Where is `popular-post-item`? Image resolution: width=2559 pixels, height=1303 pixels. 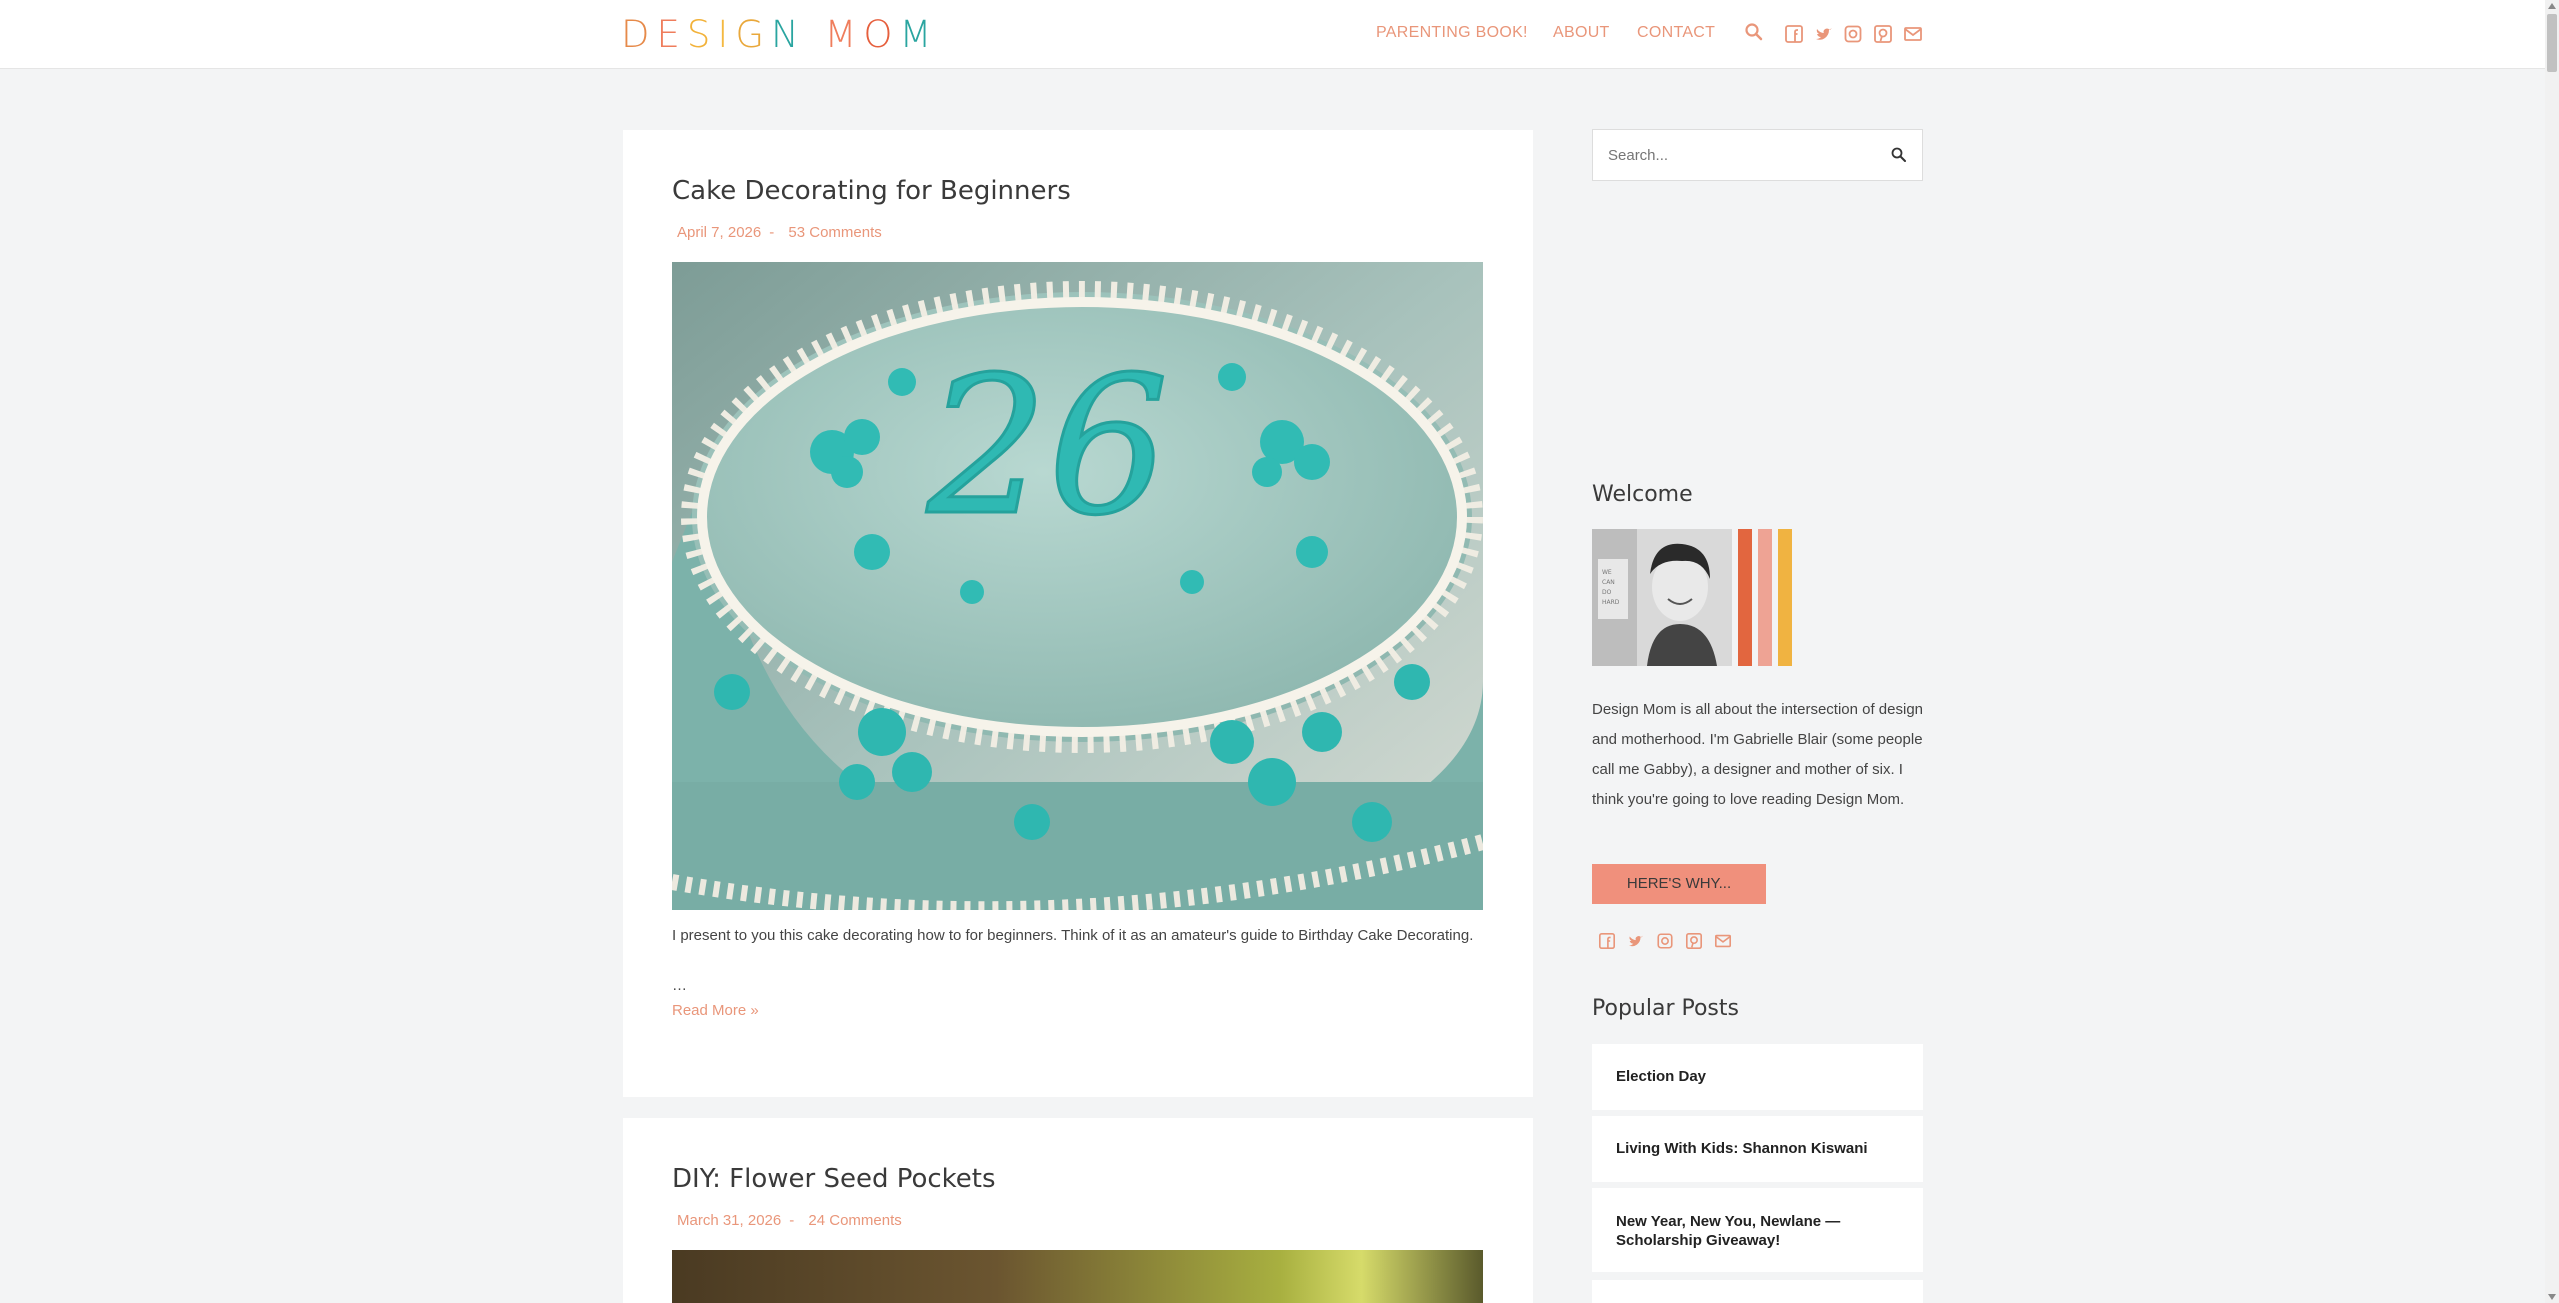 popular-post-item is located at coordinates (1757, 1291).